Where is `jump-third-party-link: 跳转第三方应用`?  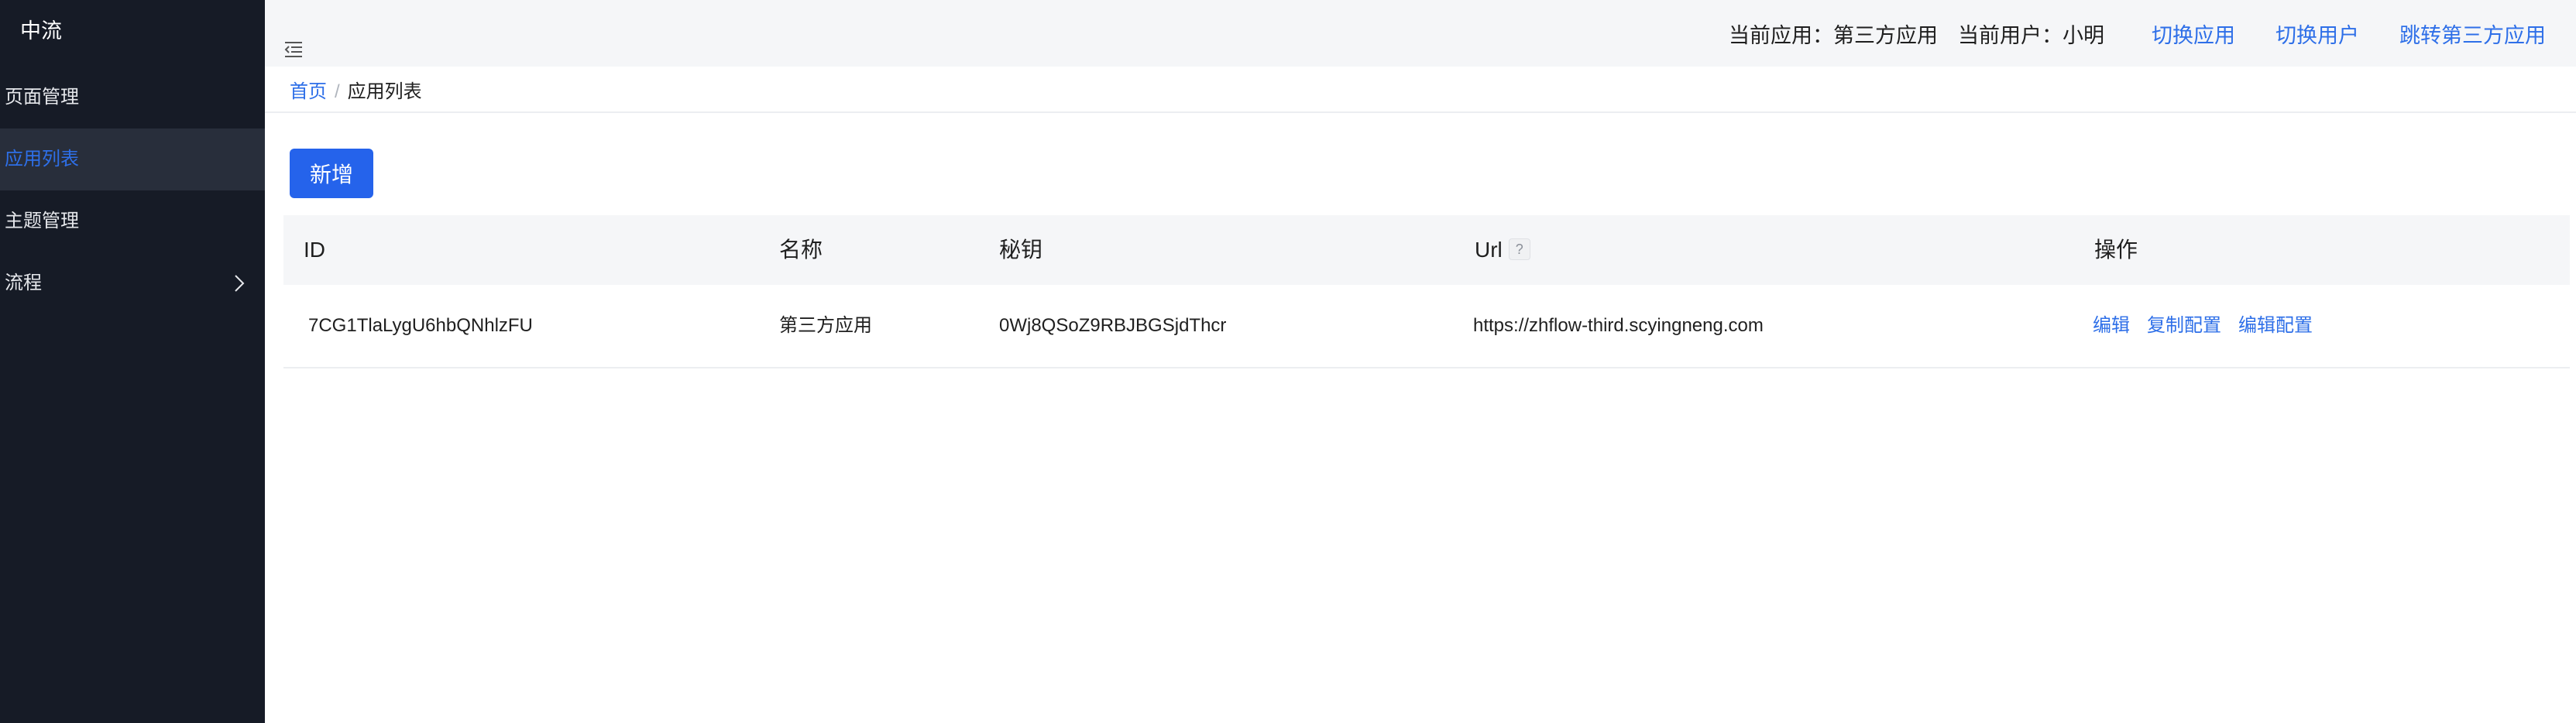
jump-third-party-link: 跳转第三方应用 is located at coordinates (2472, 34).